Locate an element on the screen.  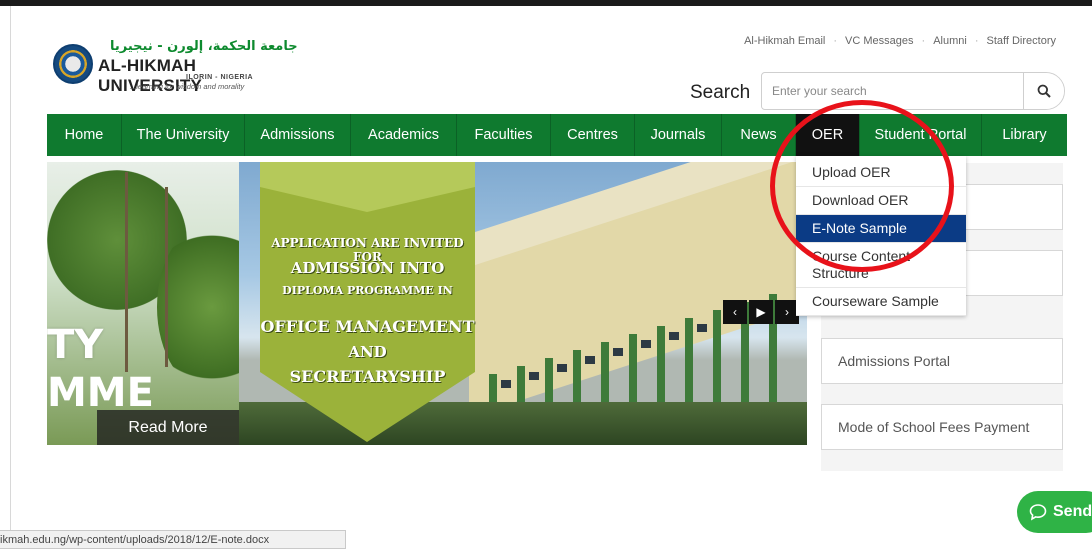
nav-item-home: Home is located at coordinates (84, 135).